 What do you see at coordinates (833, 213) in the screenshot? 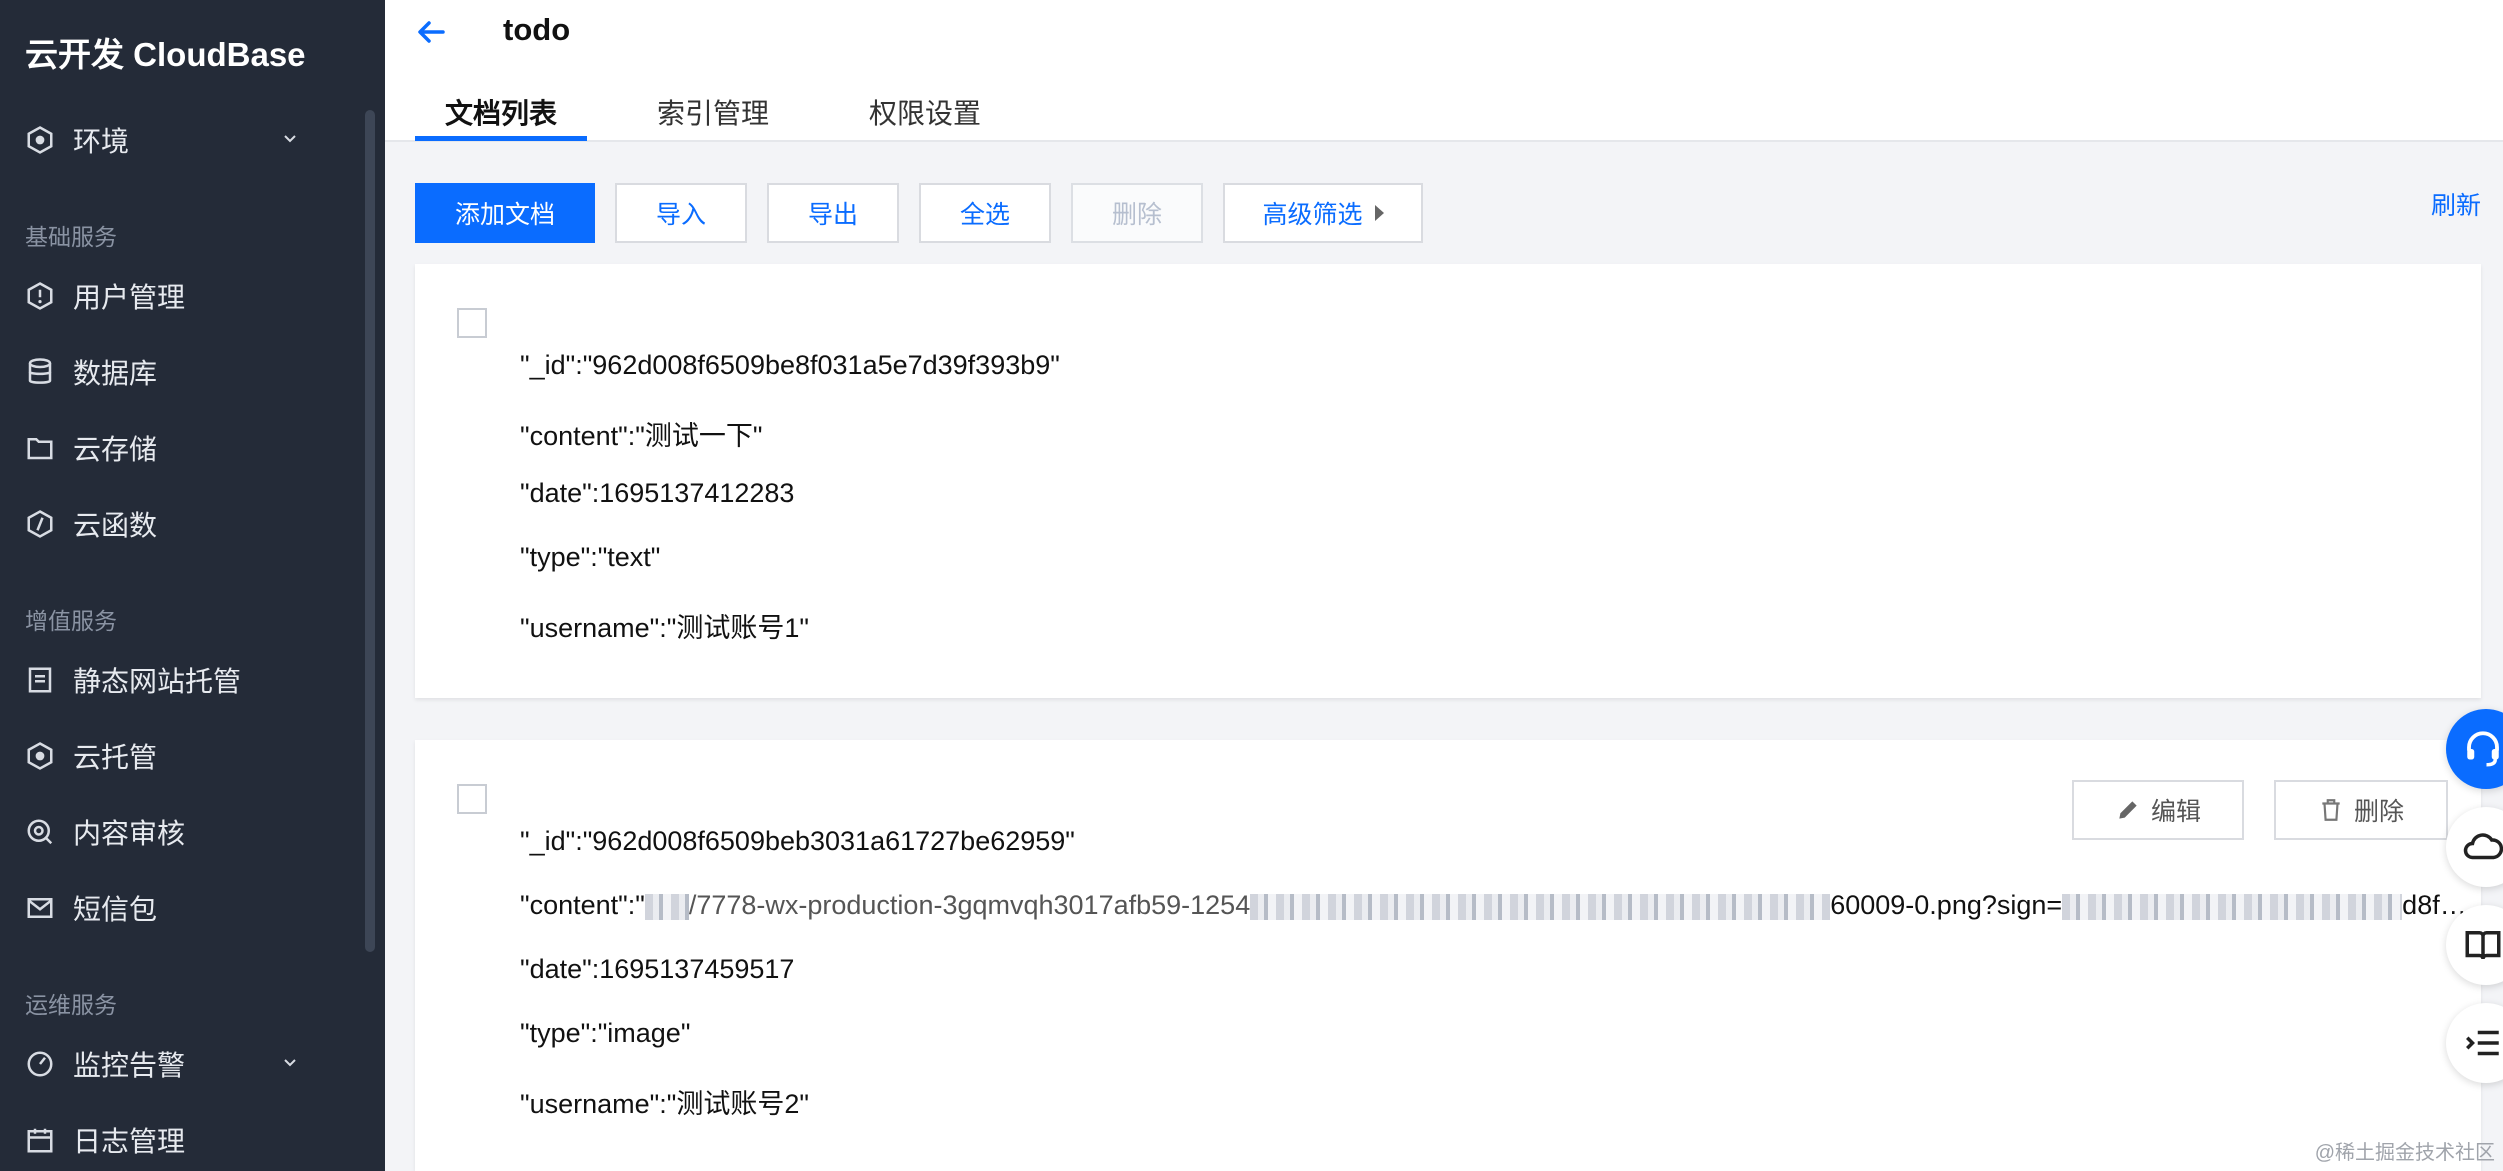
I see `export-button: 导出` at bounding box center [833, 213].